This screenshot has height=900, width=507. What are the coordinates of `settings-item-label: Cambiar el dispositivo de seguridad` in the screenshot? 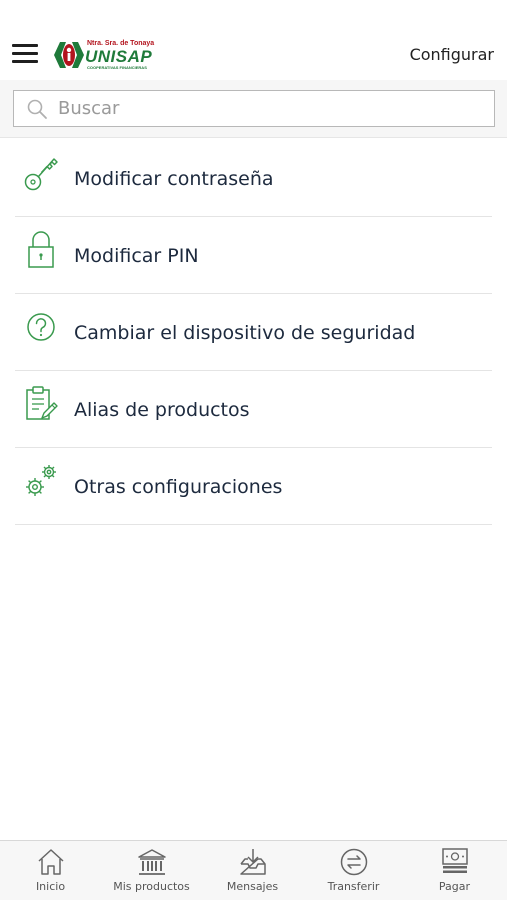 It's located at (245, 333).